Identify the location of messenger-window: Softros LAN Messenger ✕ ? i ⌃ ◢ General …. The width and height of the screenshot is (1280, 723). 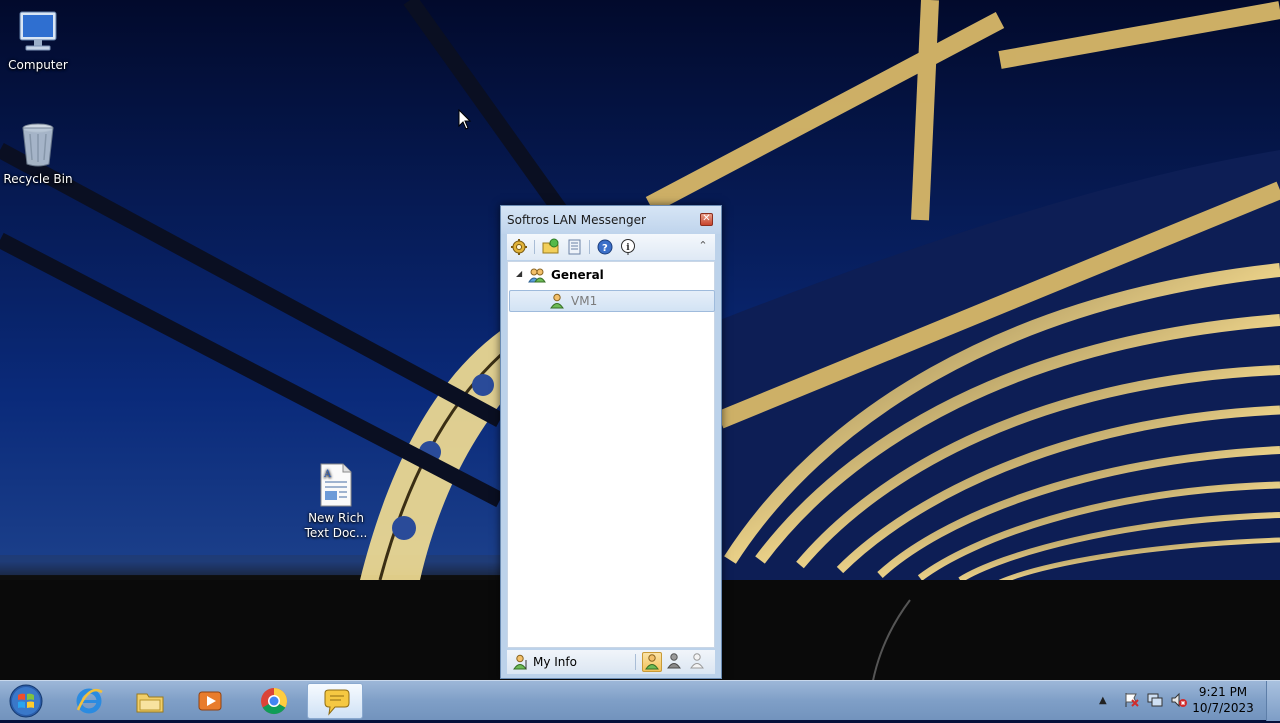
(611, 442).